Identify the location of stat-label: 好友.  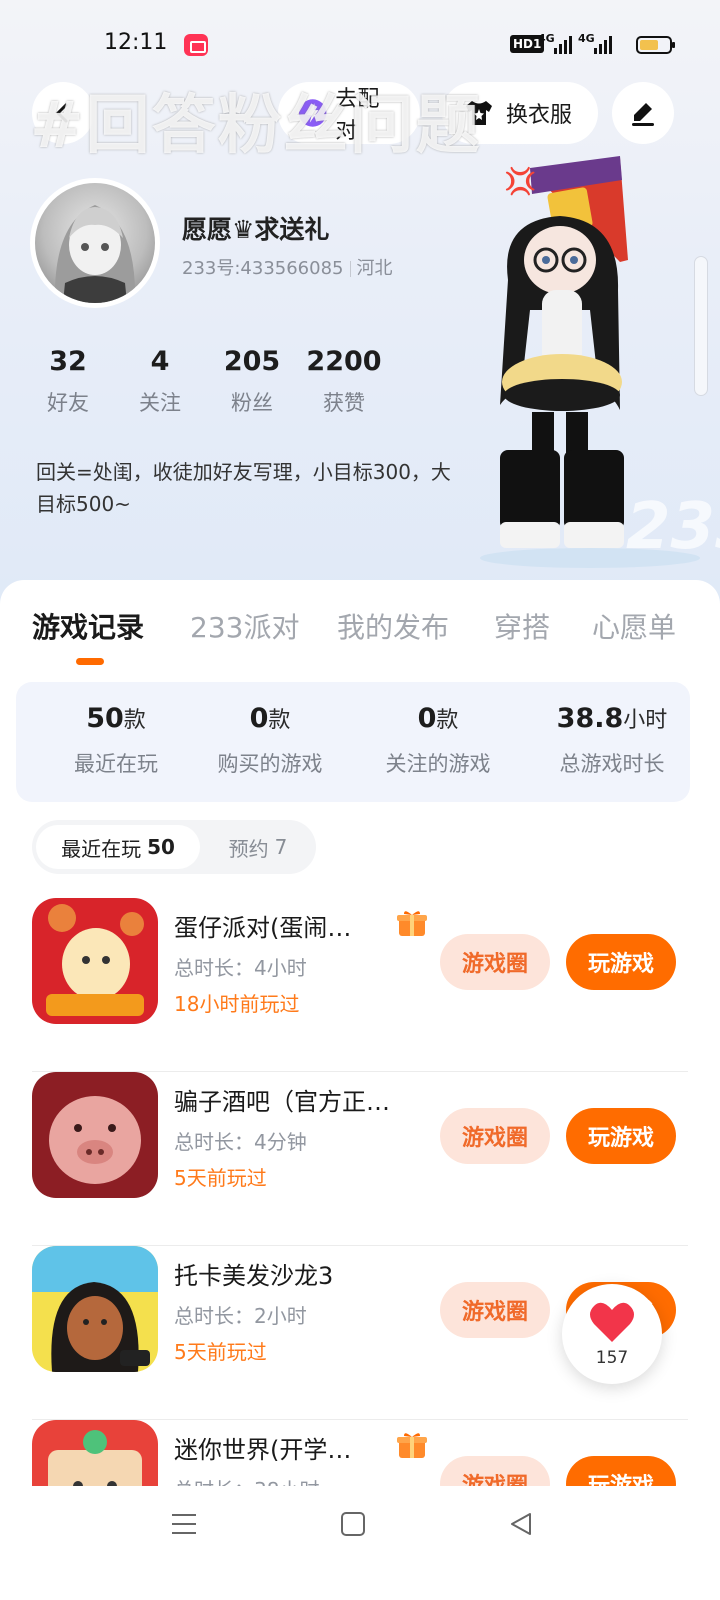
(68, 403).